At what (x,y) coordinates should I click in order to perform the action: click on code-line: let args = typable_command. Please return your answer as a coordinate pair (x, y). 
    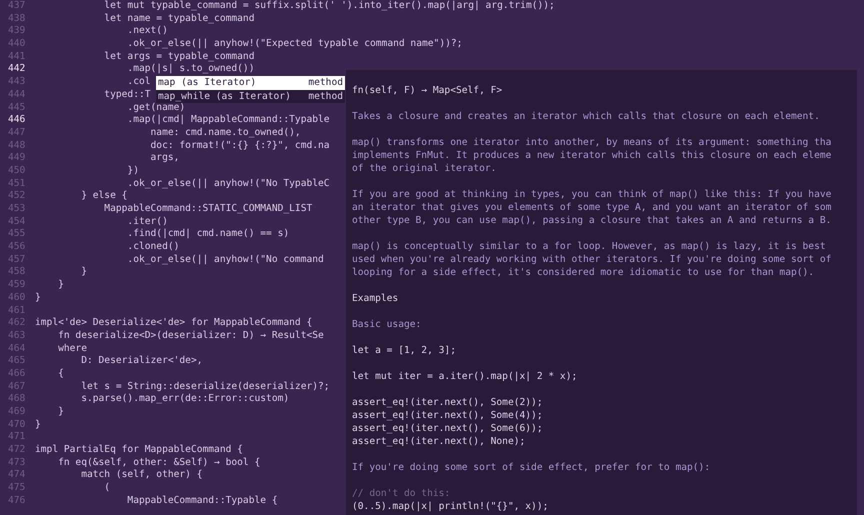
    Looking at the image, I should click on (178, 57).